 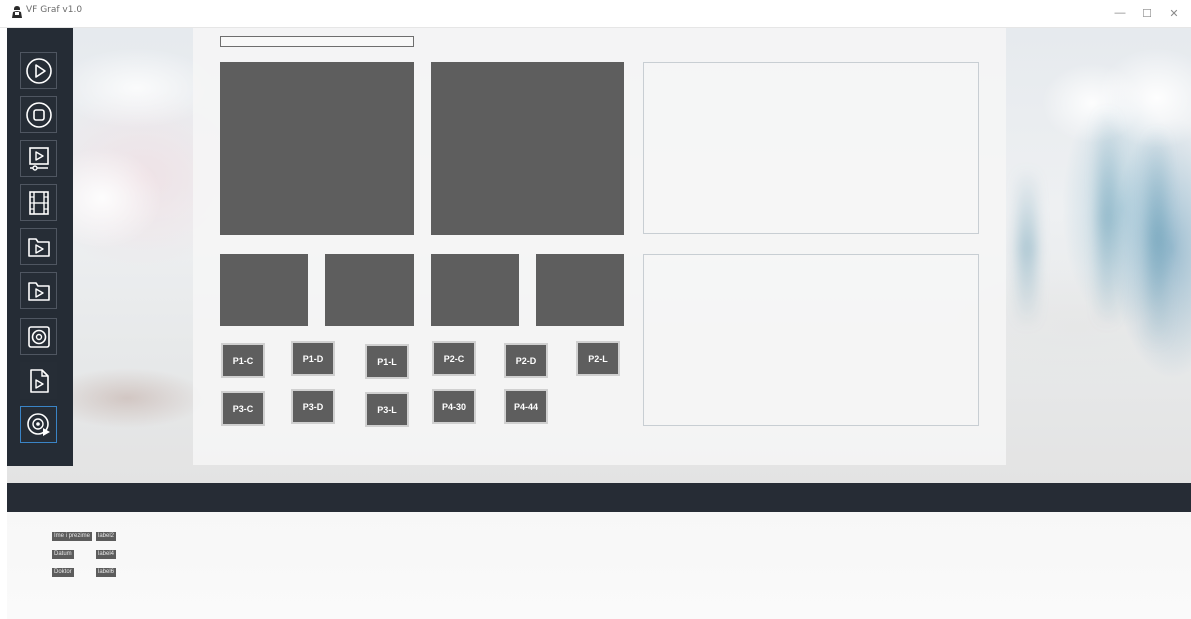 What do you see at coordinates (63, 572) in the screenshot?
I see `doctor-caption: Doktor` at bounding box center [63, 572].